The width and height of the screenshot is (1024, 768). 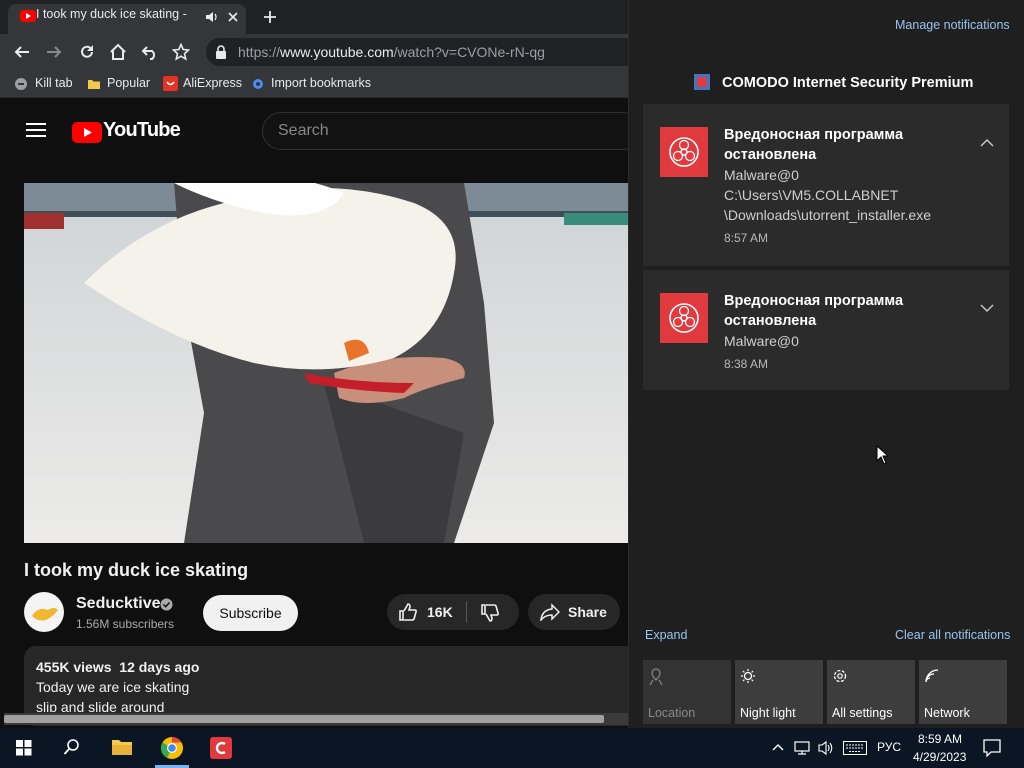 What do you see at coordinates (233, 17) in the screenshot?
I see `close-tab-icon` at bounding box center [233, 17].